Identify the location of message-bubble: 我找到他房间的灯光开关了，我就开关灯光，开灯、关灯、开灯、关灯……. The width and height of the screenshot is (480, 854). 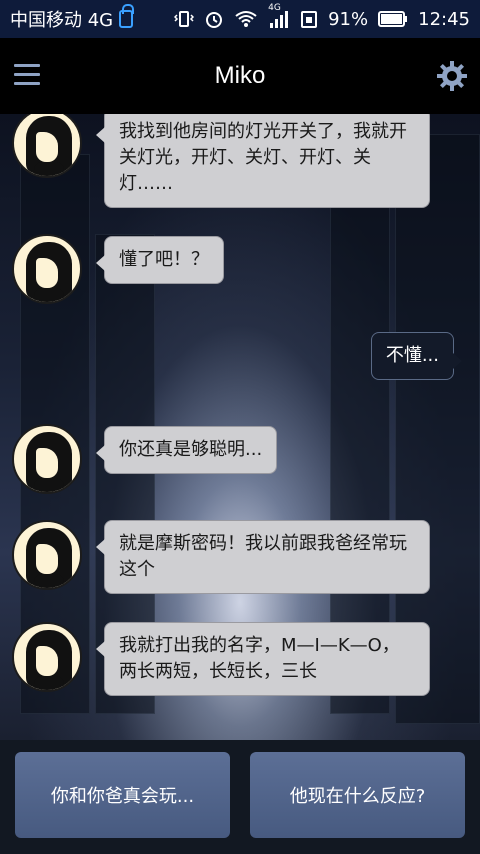
(263, 161).